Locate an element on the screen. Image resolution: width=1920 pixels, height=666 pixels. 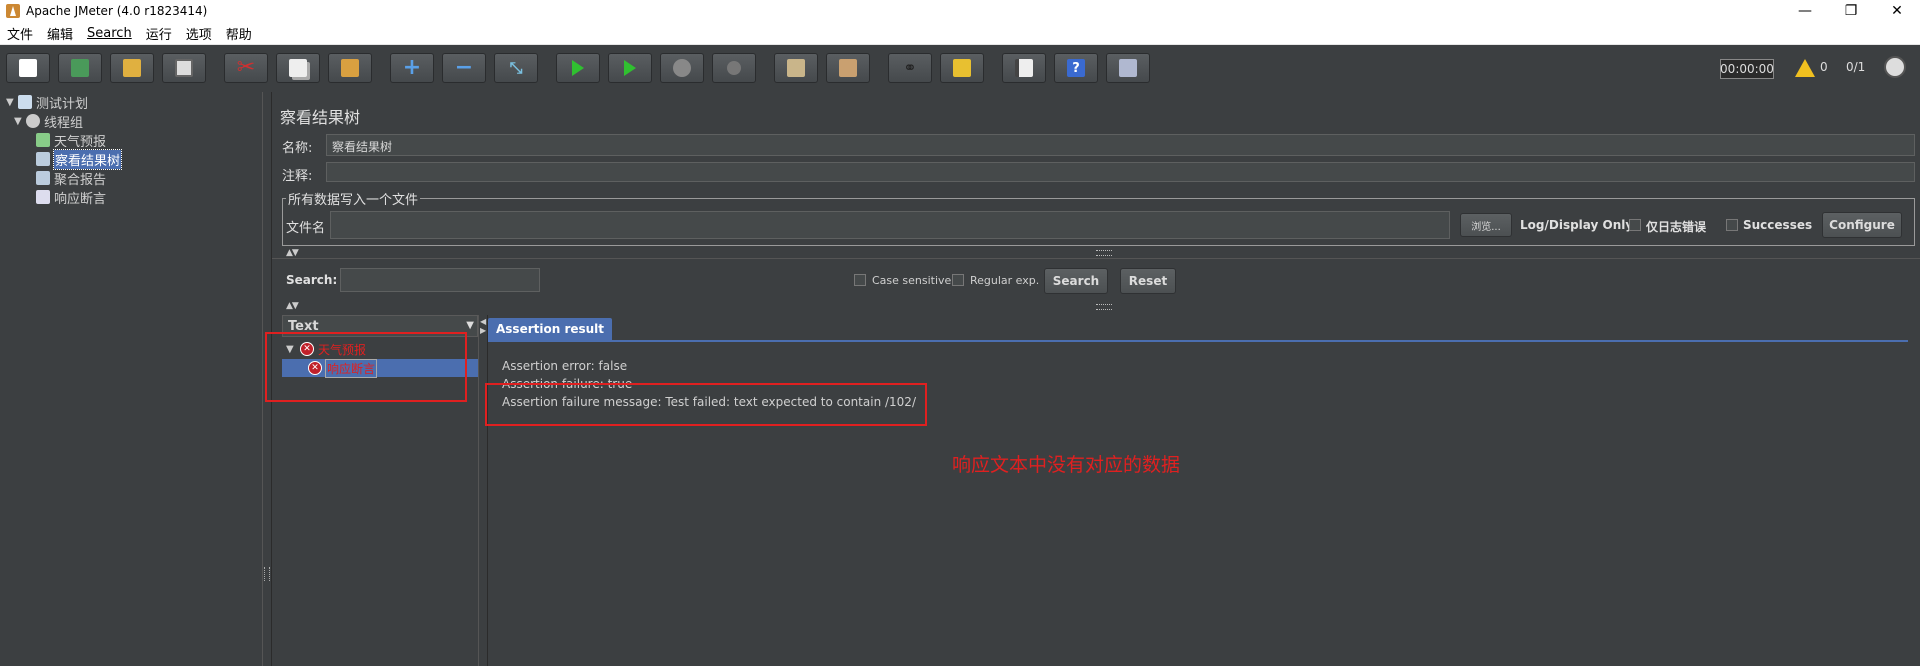
regex-checkbox is located at coordinates (958, 280).